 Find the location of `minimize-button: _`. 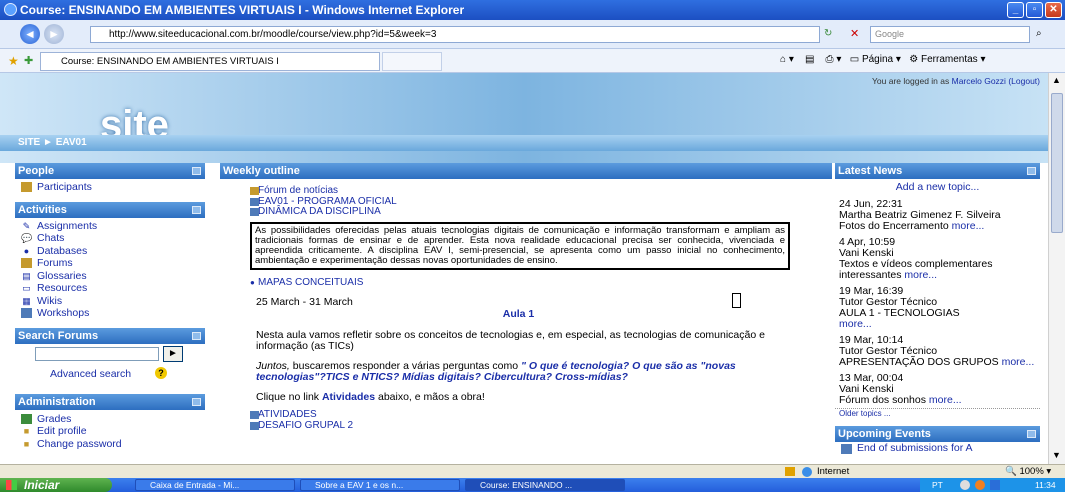

minimize-button: _ is located at coordinates (1015, 10).